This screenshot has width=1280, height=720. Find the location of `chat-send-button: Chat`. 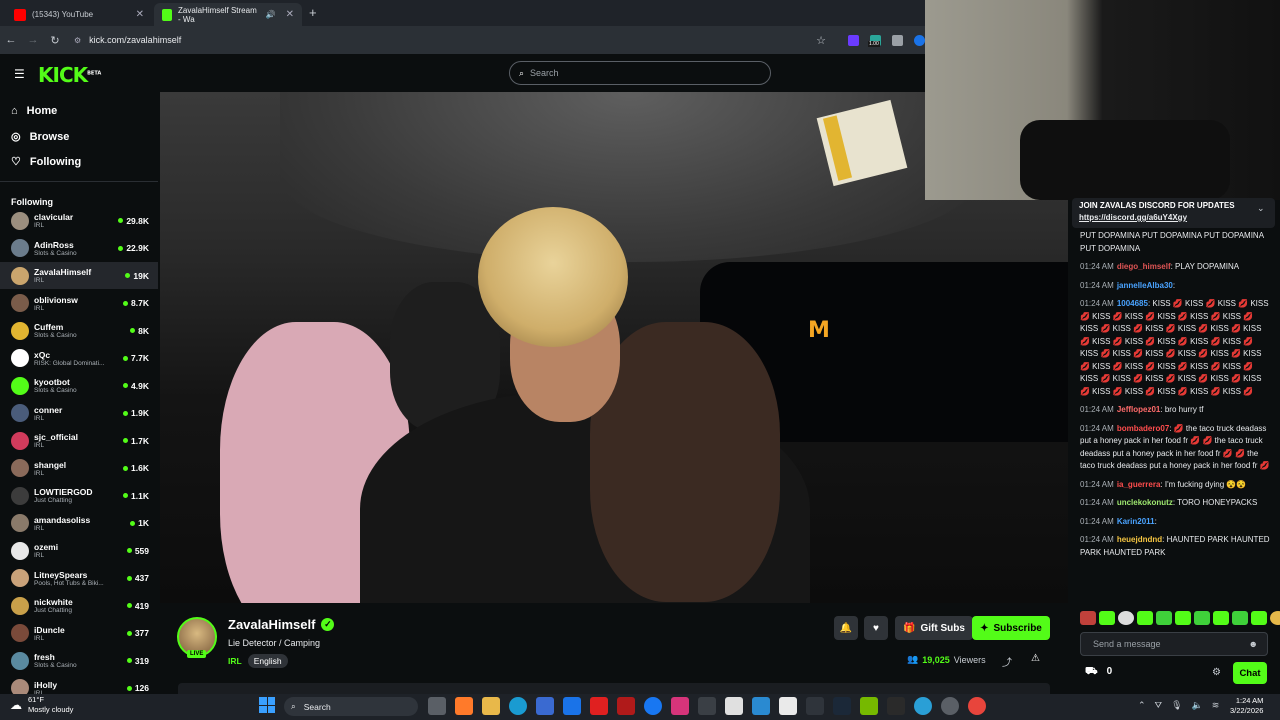

chat-send-button: Chat is located at coordinates (1250, 673).